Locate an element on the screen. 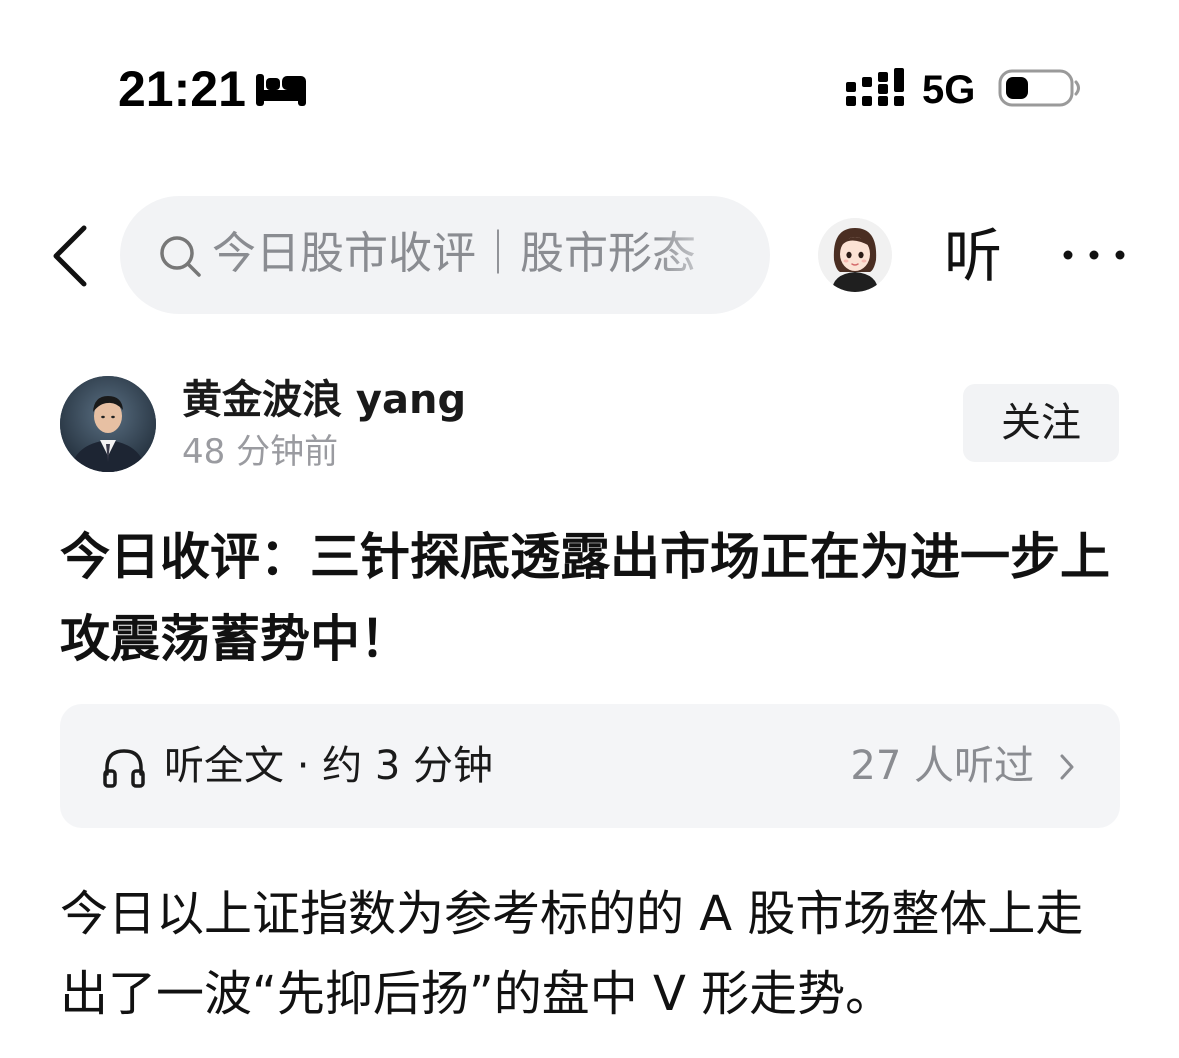 The height and width of the screenshot is (1058, 1179). post-time: 48 分钟前 is located at coordinates (260, 452).